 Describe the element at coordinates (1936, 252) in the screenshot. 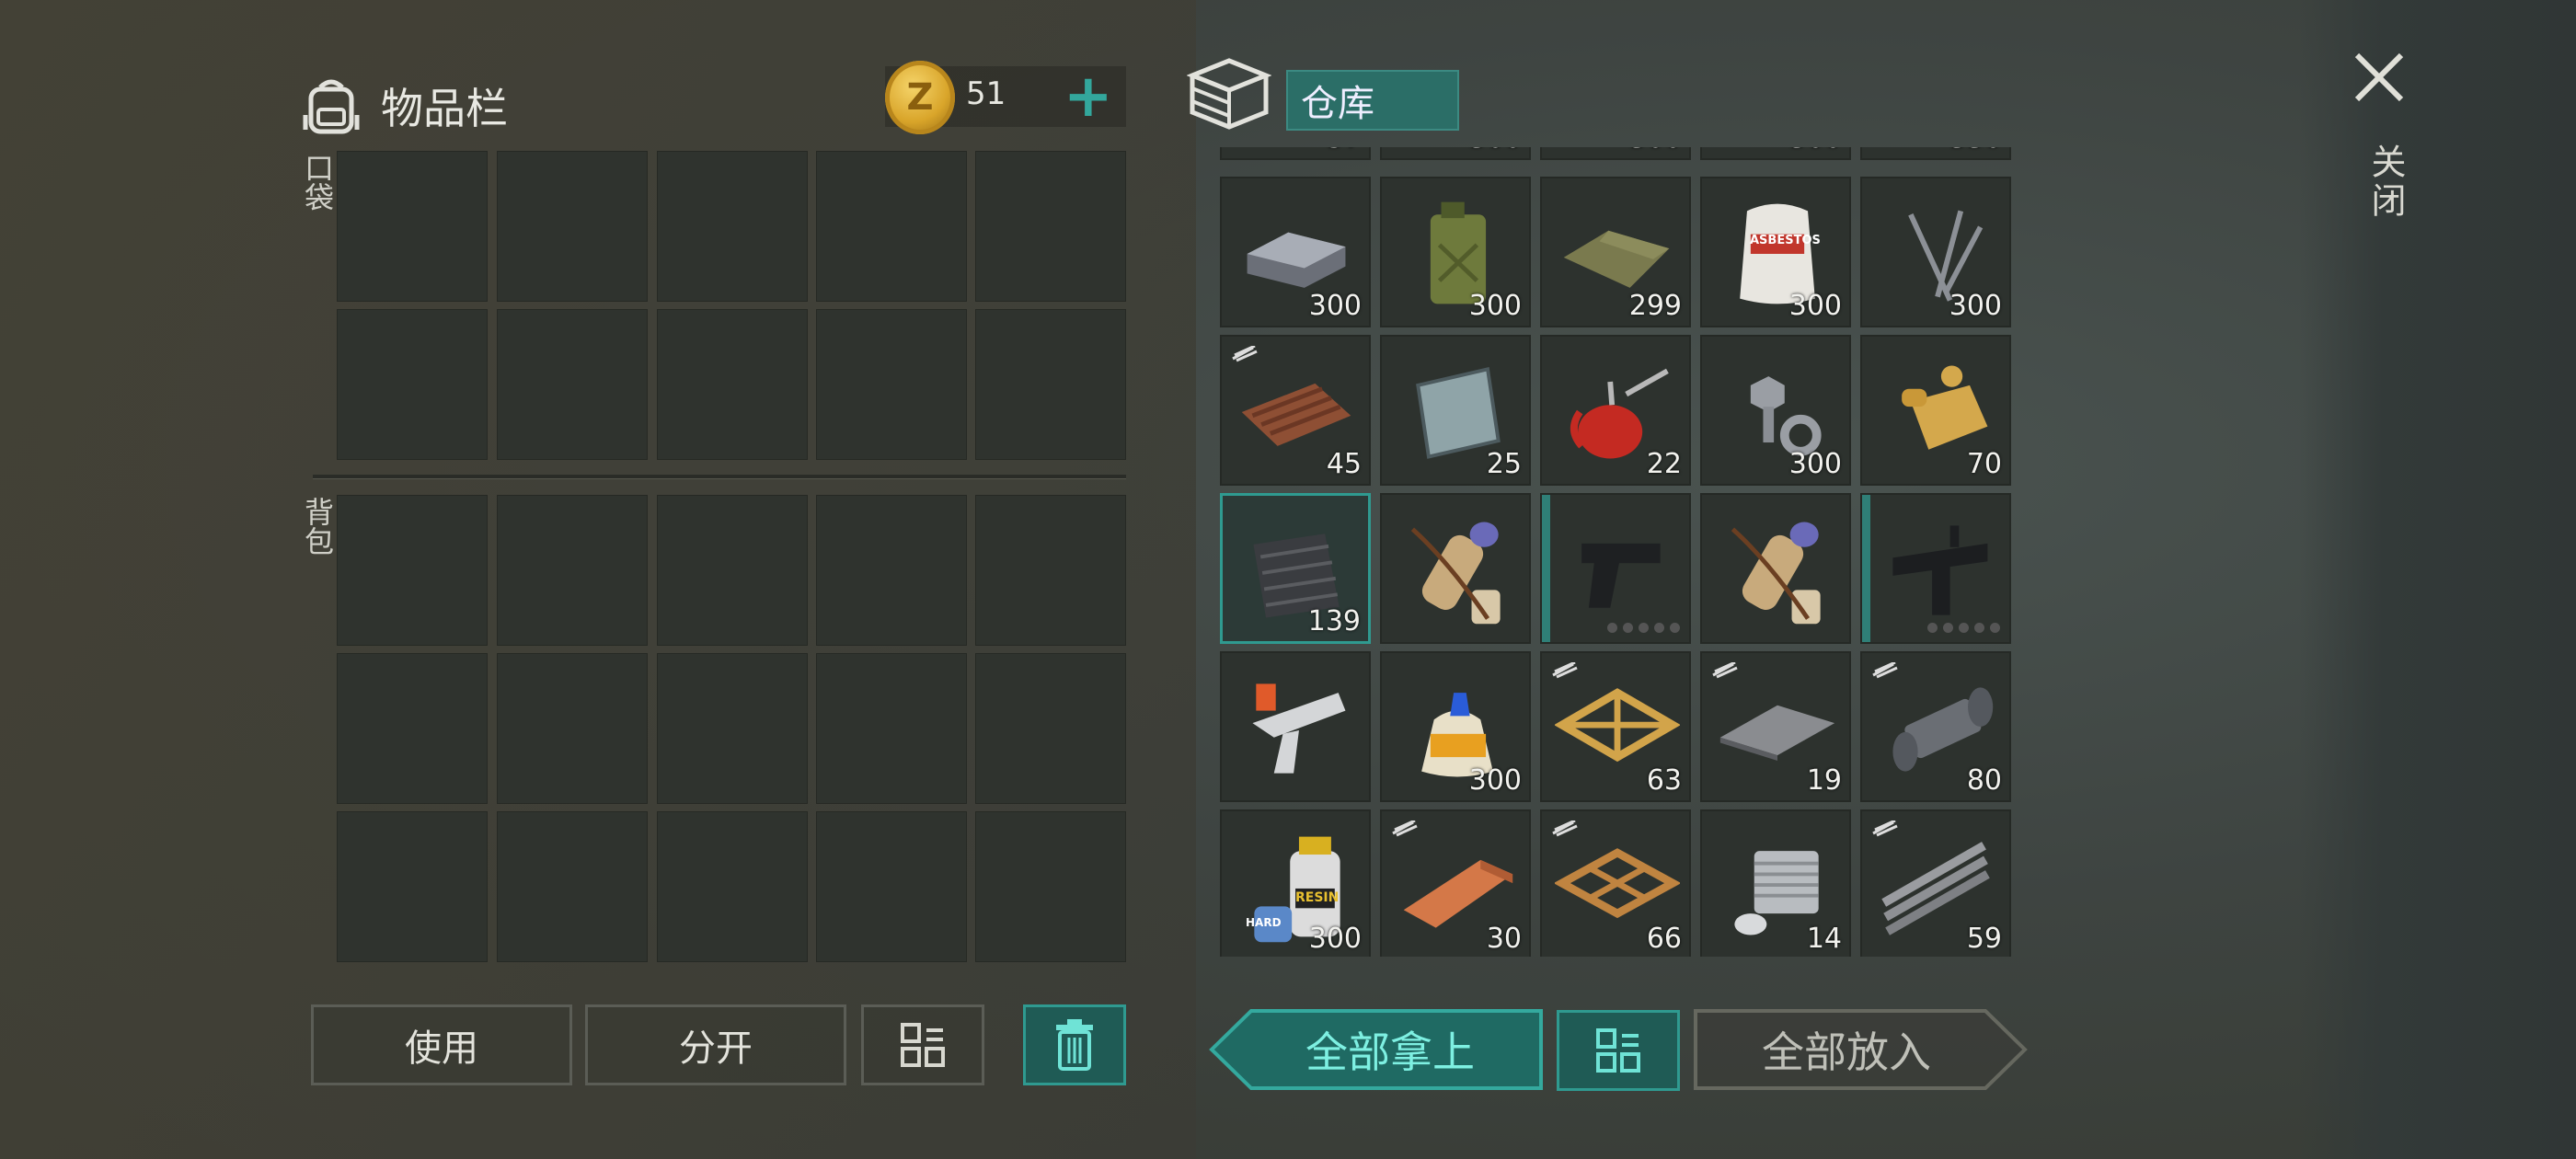

I see `storage-item-nails: 300` at that location.